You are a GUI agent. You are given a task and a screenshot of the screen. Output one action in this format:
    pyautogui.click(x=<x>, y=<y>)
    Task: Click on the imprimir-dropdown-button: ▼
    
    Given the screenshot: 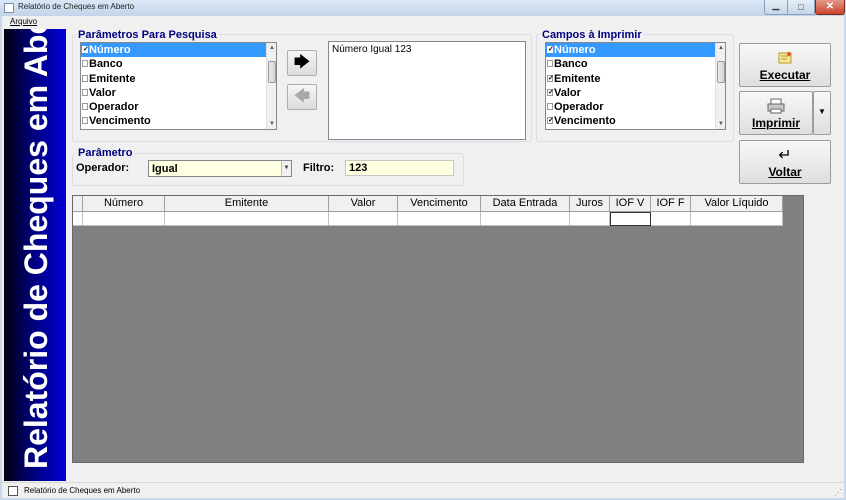 What is the action you would take?
    pyautogui.click(x=822, y=113)
    